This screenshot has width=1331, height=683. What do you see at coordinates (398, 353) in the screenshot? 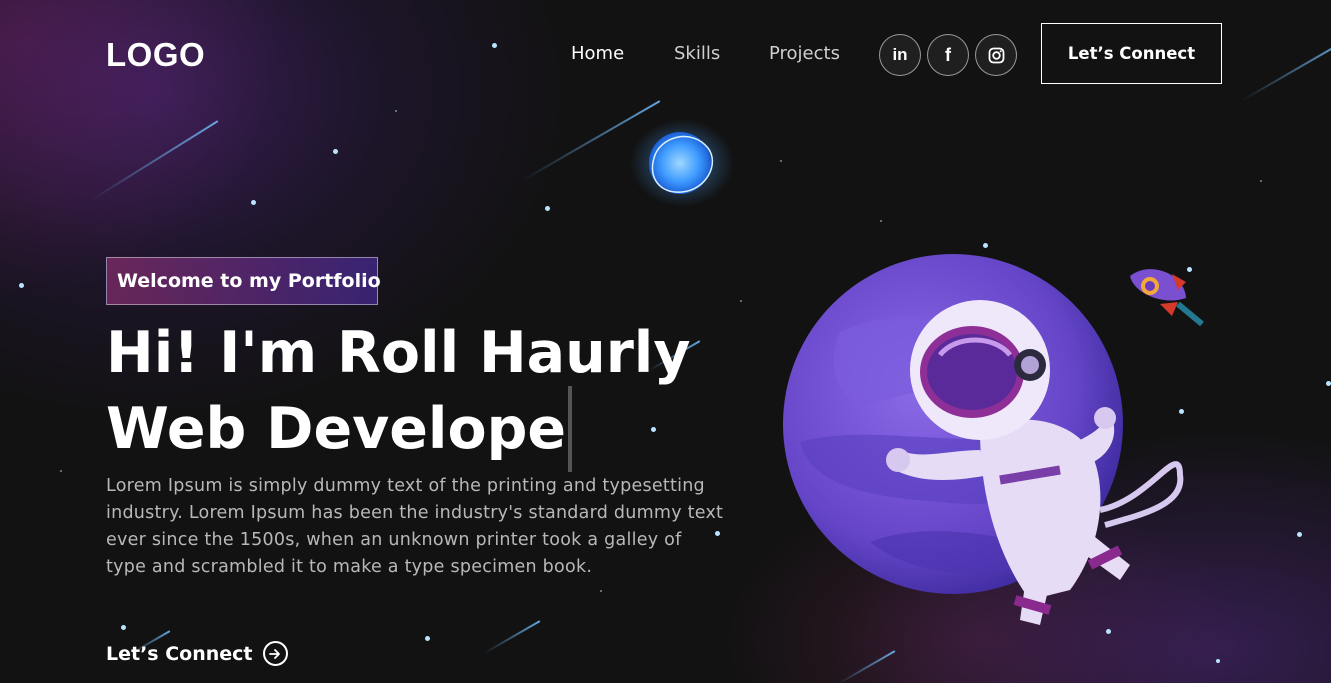
I see `headline-line-1: Hi! I'm Roll Haurly` at bounding box center [398, 353].